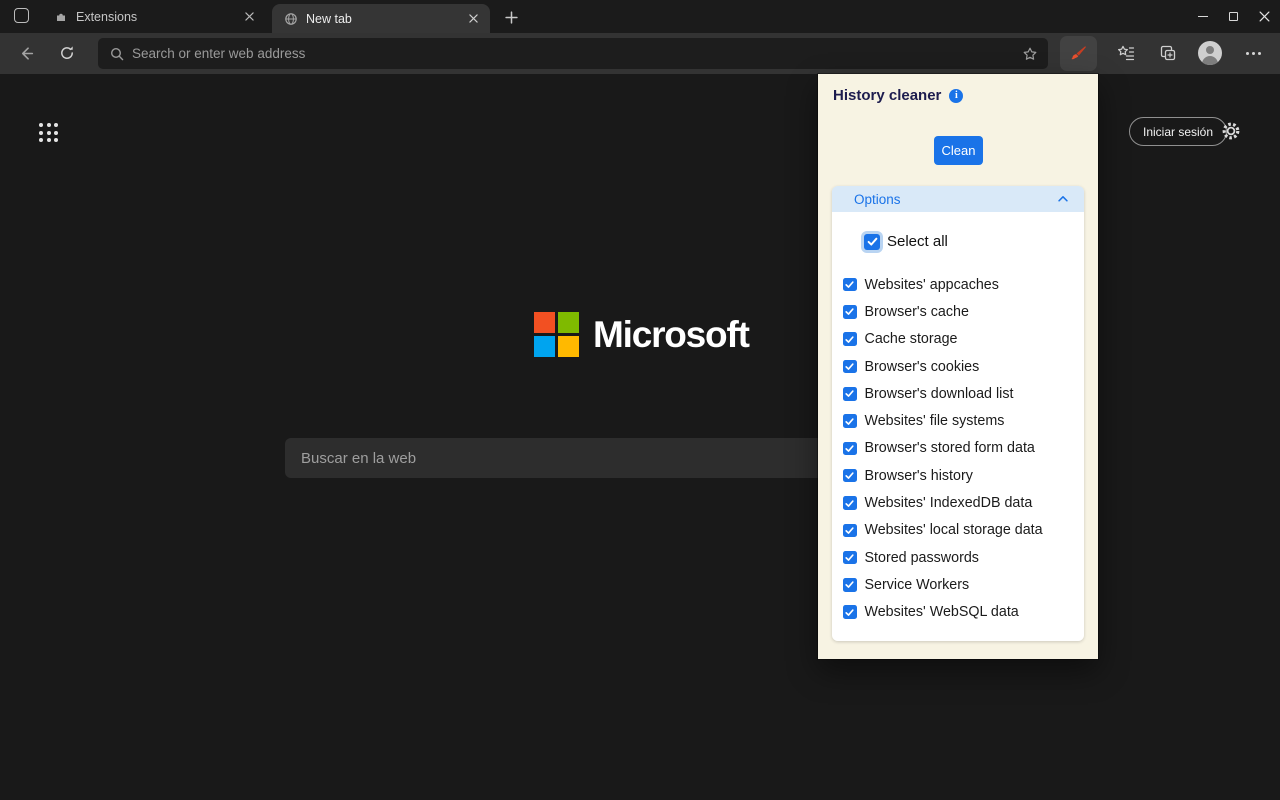  I want to click on tab-label: Extensions, so click(107, 16).